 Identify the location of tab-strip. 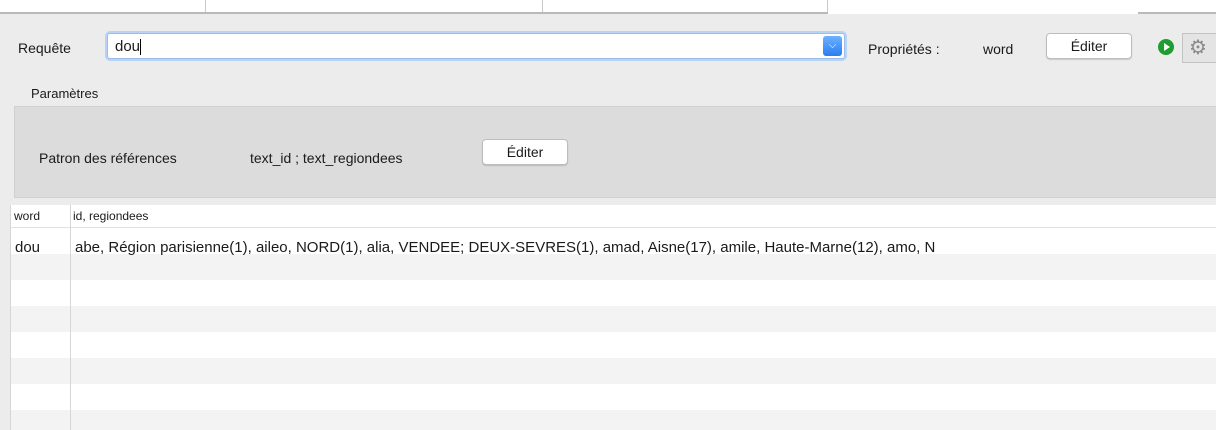
(608, 7).